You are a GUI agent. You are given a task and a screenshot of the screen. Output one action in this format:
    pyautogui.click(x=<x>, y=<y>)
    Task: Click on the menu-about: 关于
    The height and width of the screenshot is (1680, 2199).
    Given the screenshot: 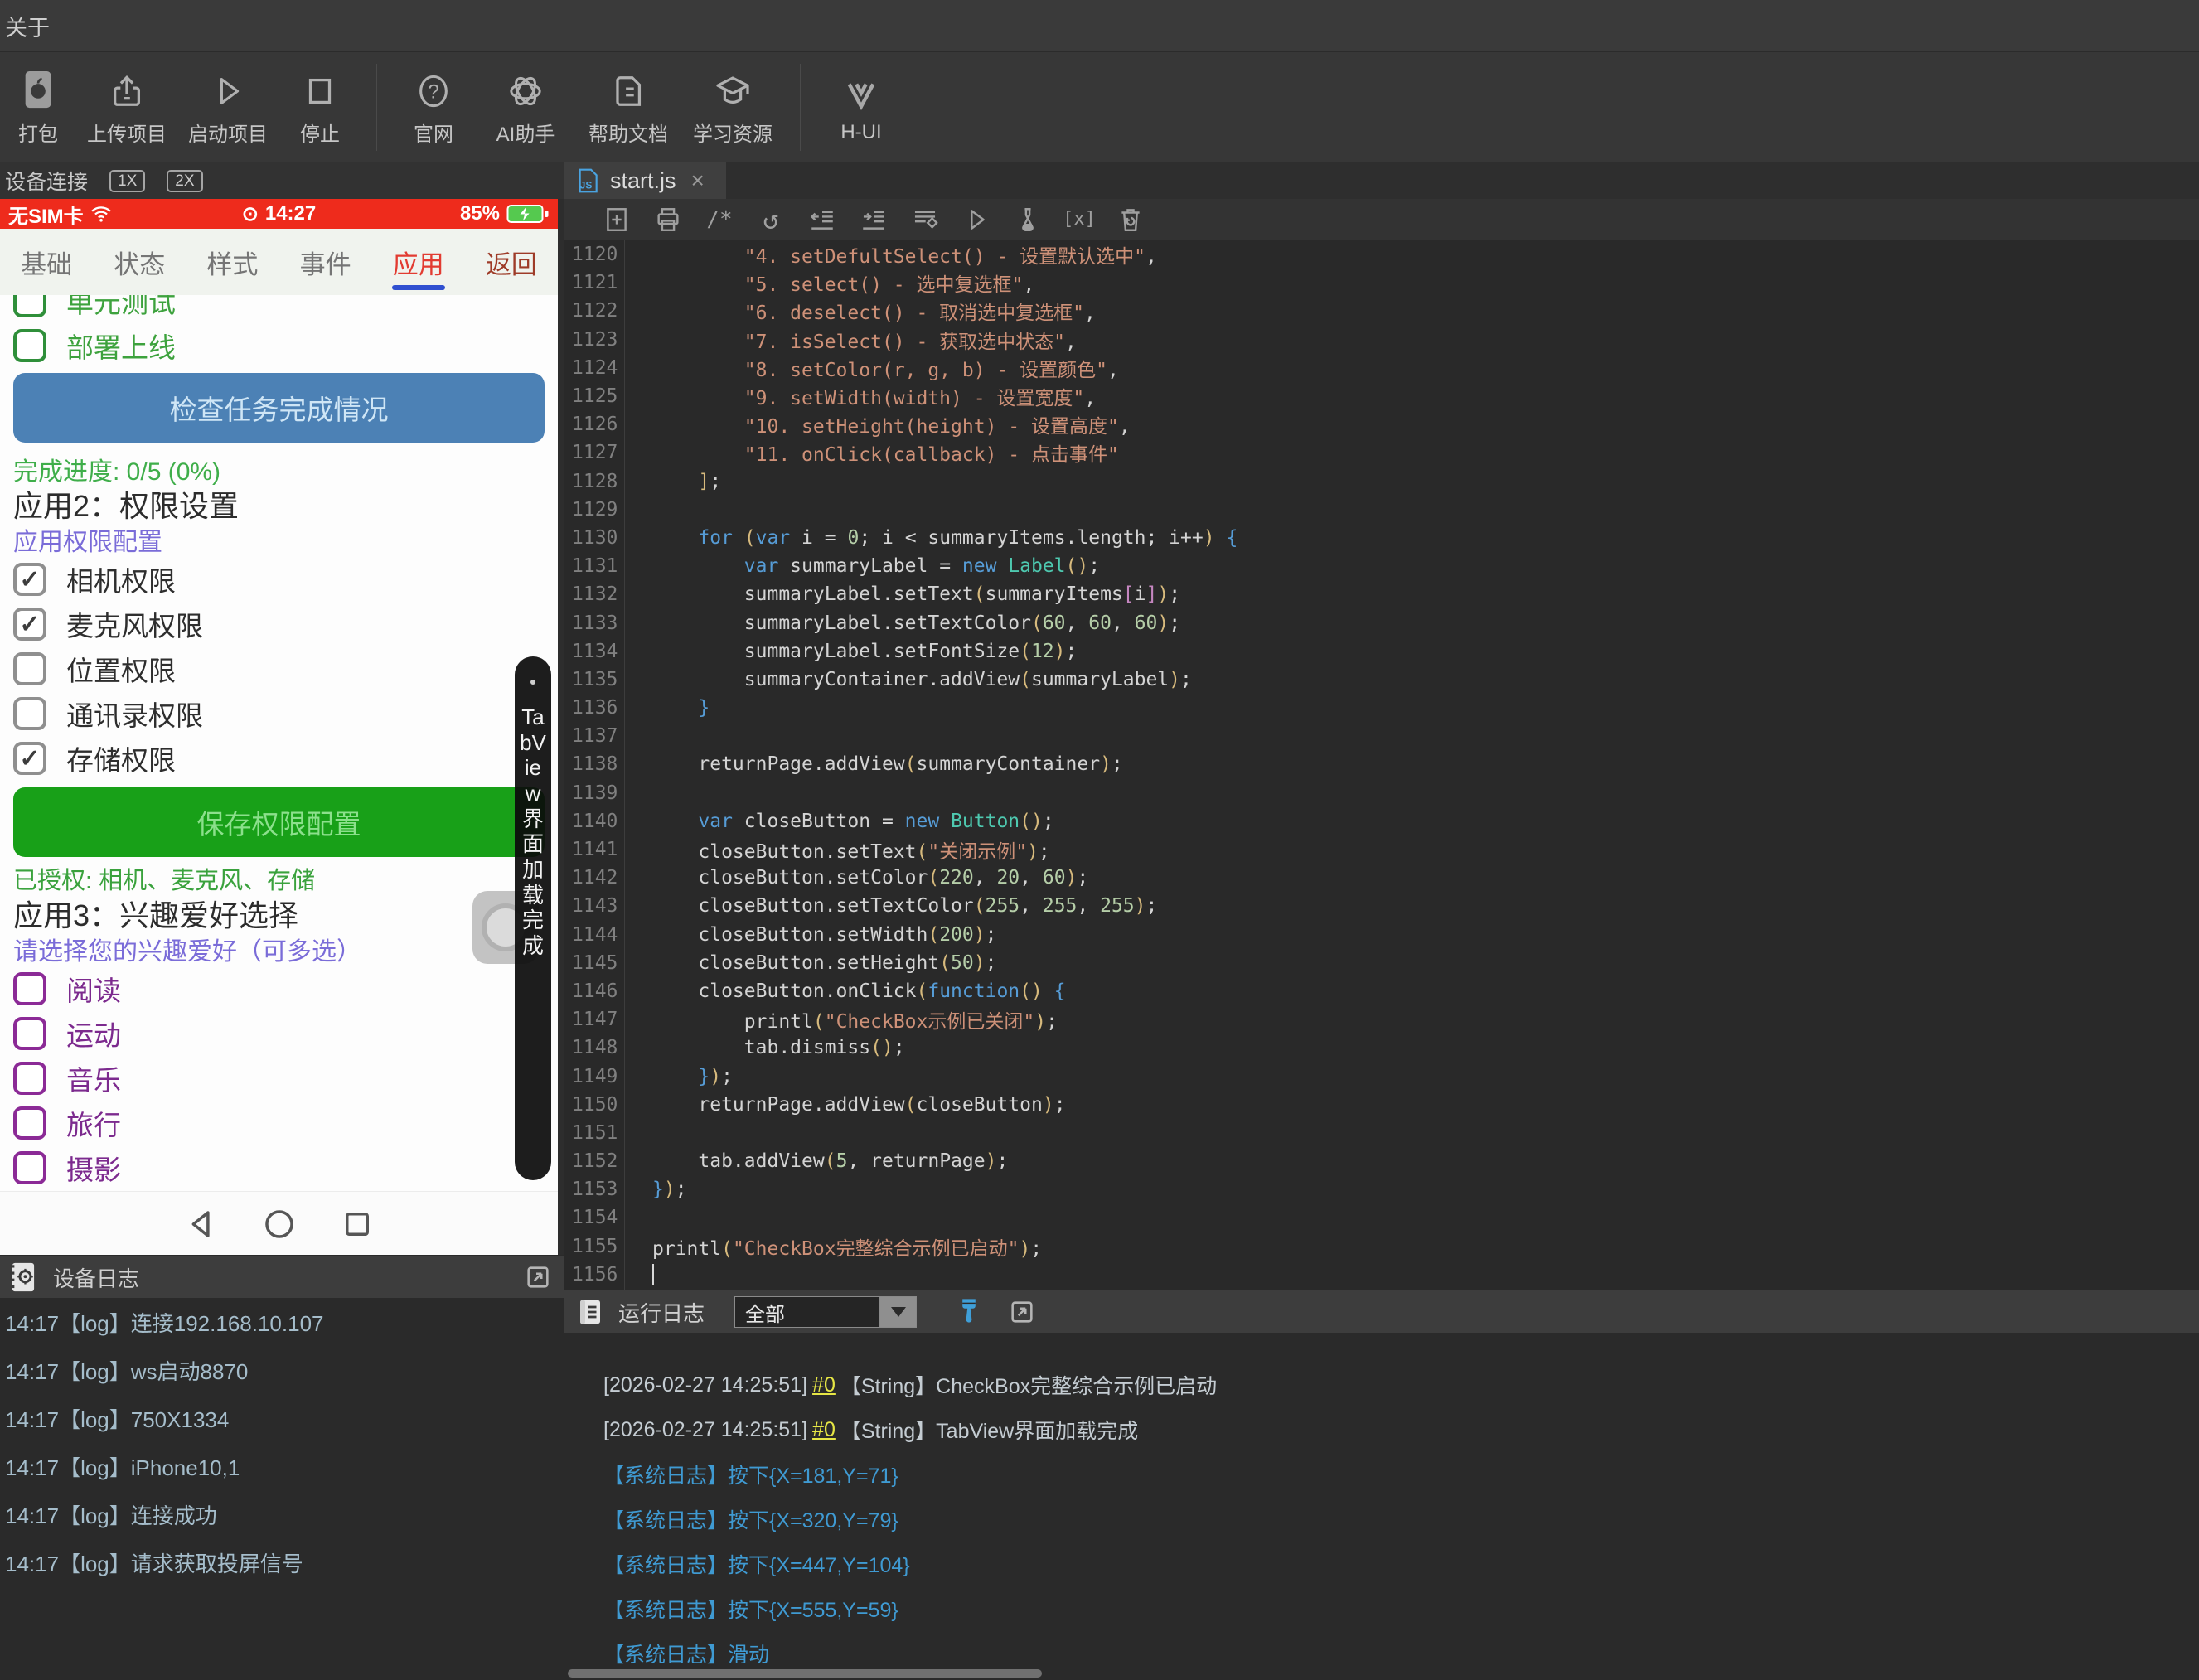 What is the action you would take?
    pyautogui.click(x=25, y=26)
    